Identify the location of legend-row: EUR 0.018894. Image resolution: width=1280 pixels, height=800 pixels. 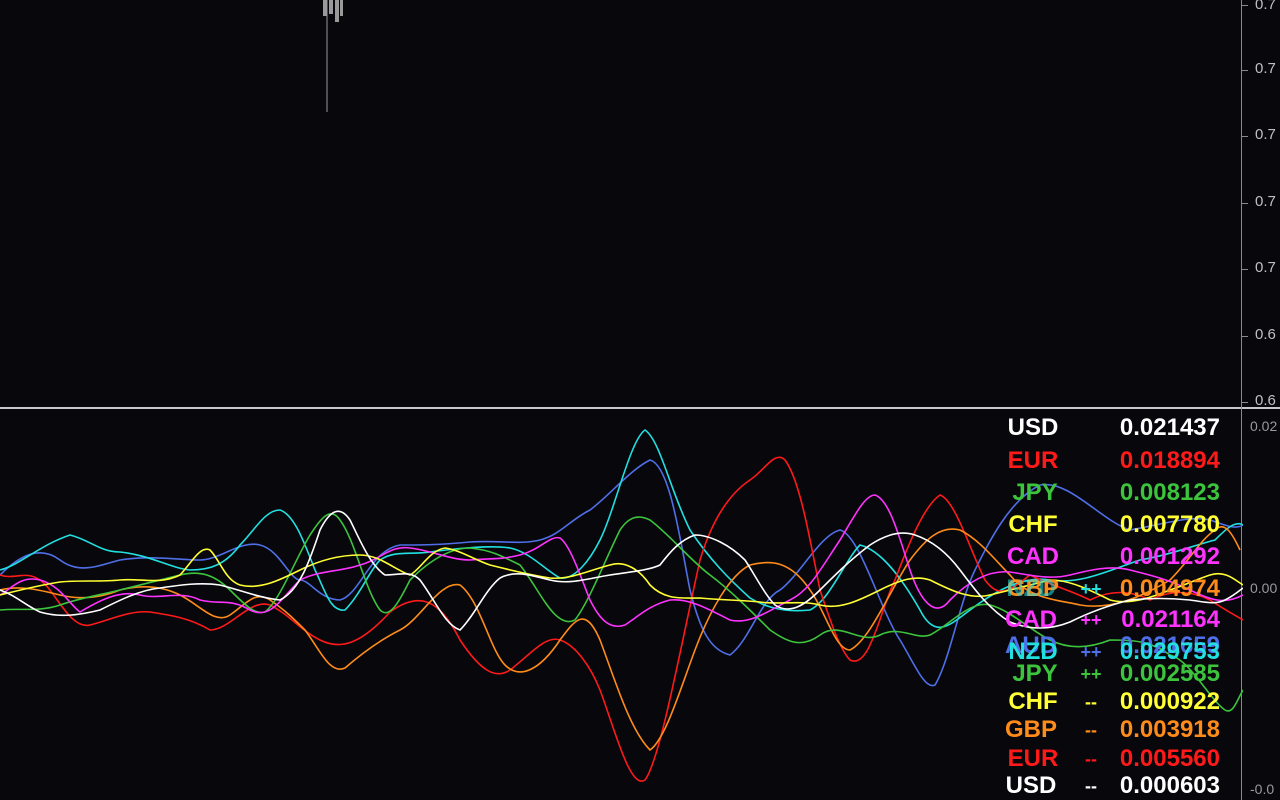
(621, 461).